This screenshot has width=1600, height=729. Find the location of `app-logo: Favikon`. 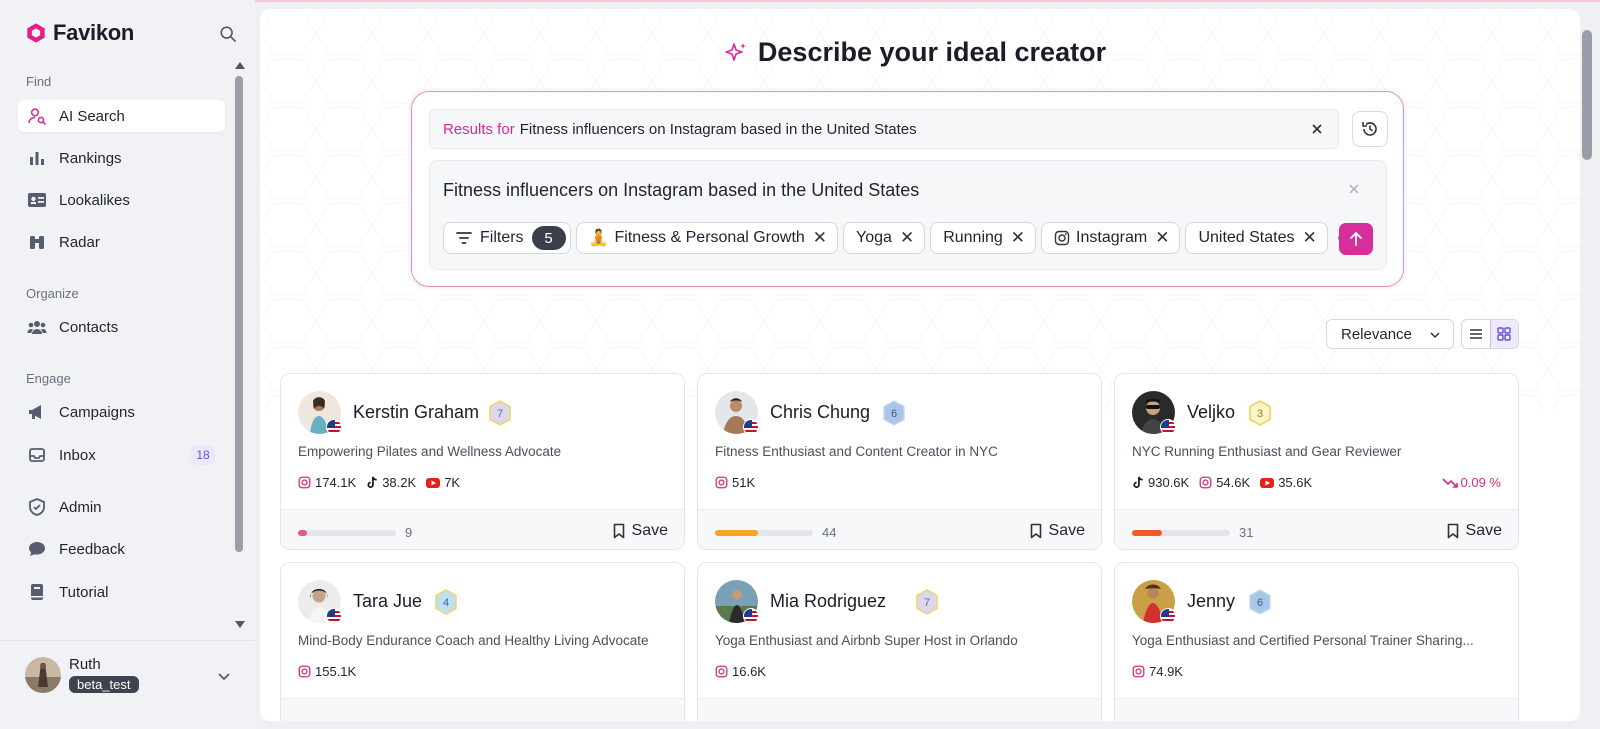

app-logo: Favikon is located at coordinates (79, 33).